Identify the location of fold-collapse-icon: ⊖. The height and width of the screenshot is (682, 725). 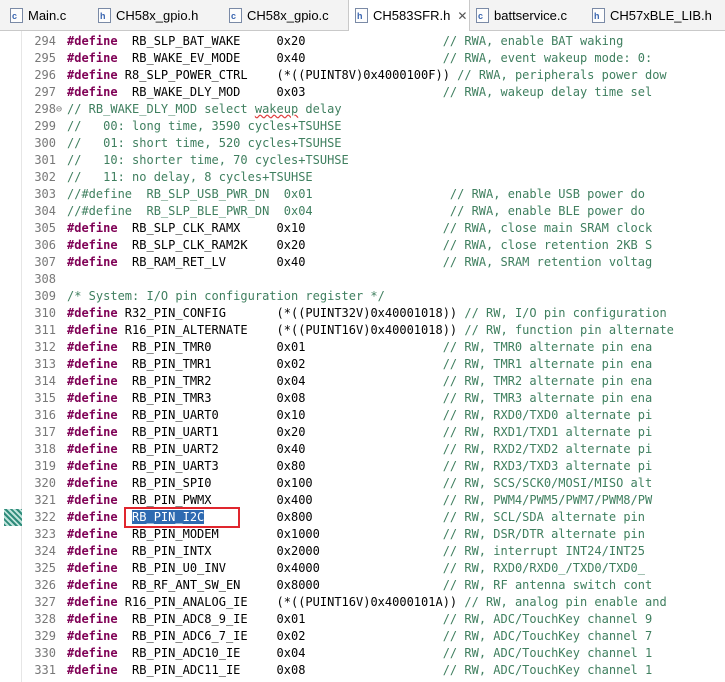
(59, 109).